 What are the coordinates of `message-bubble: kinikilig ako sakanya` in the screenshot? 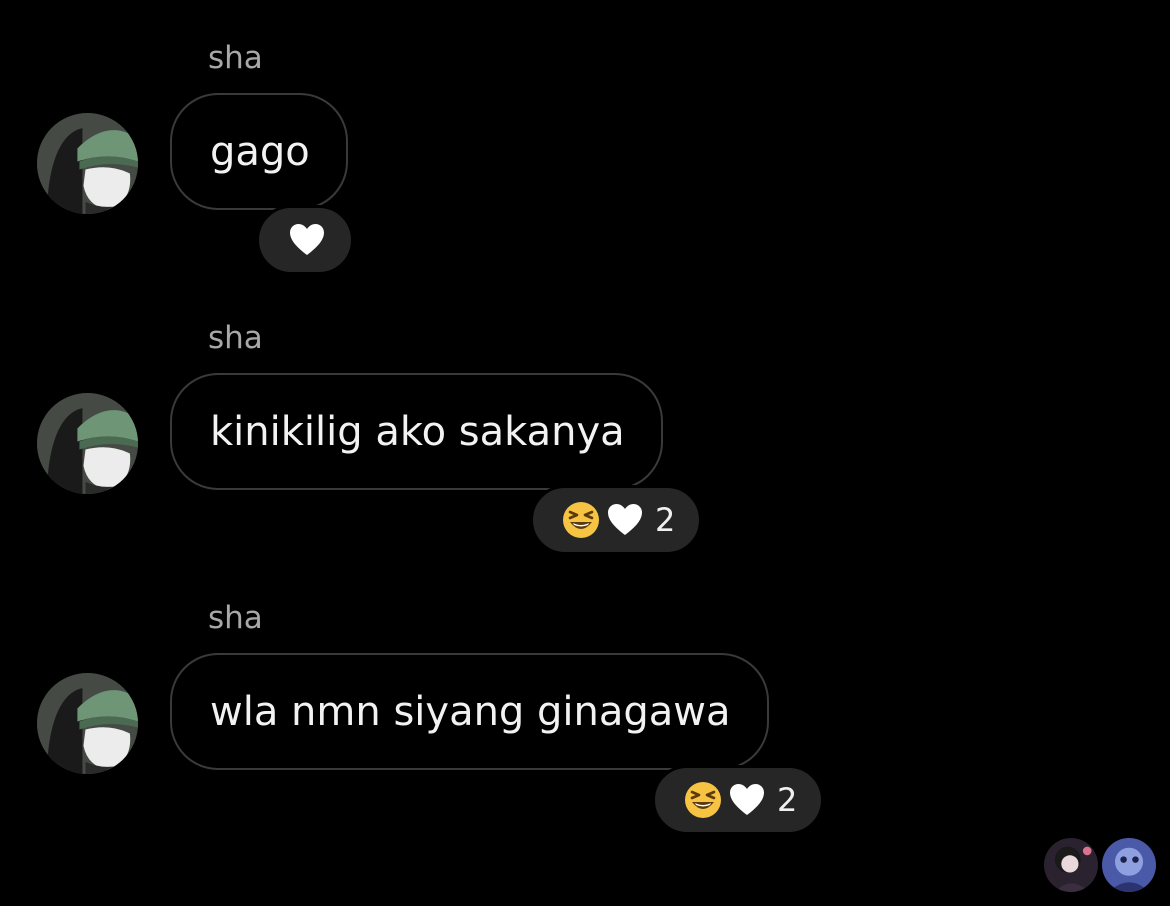 It's located at (416, 431).